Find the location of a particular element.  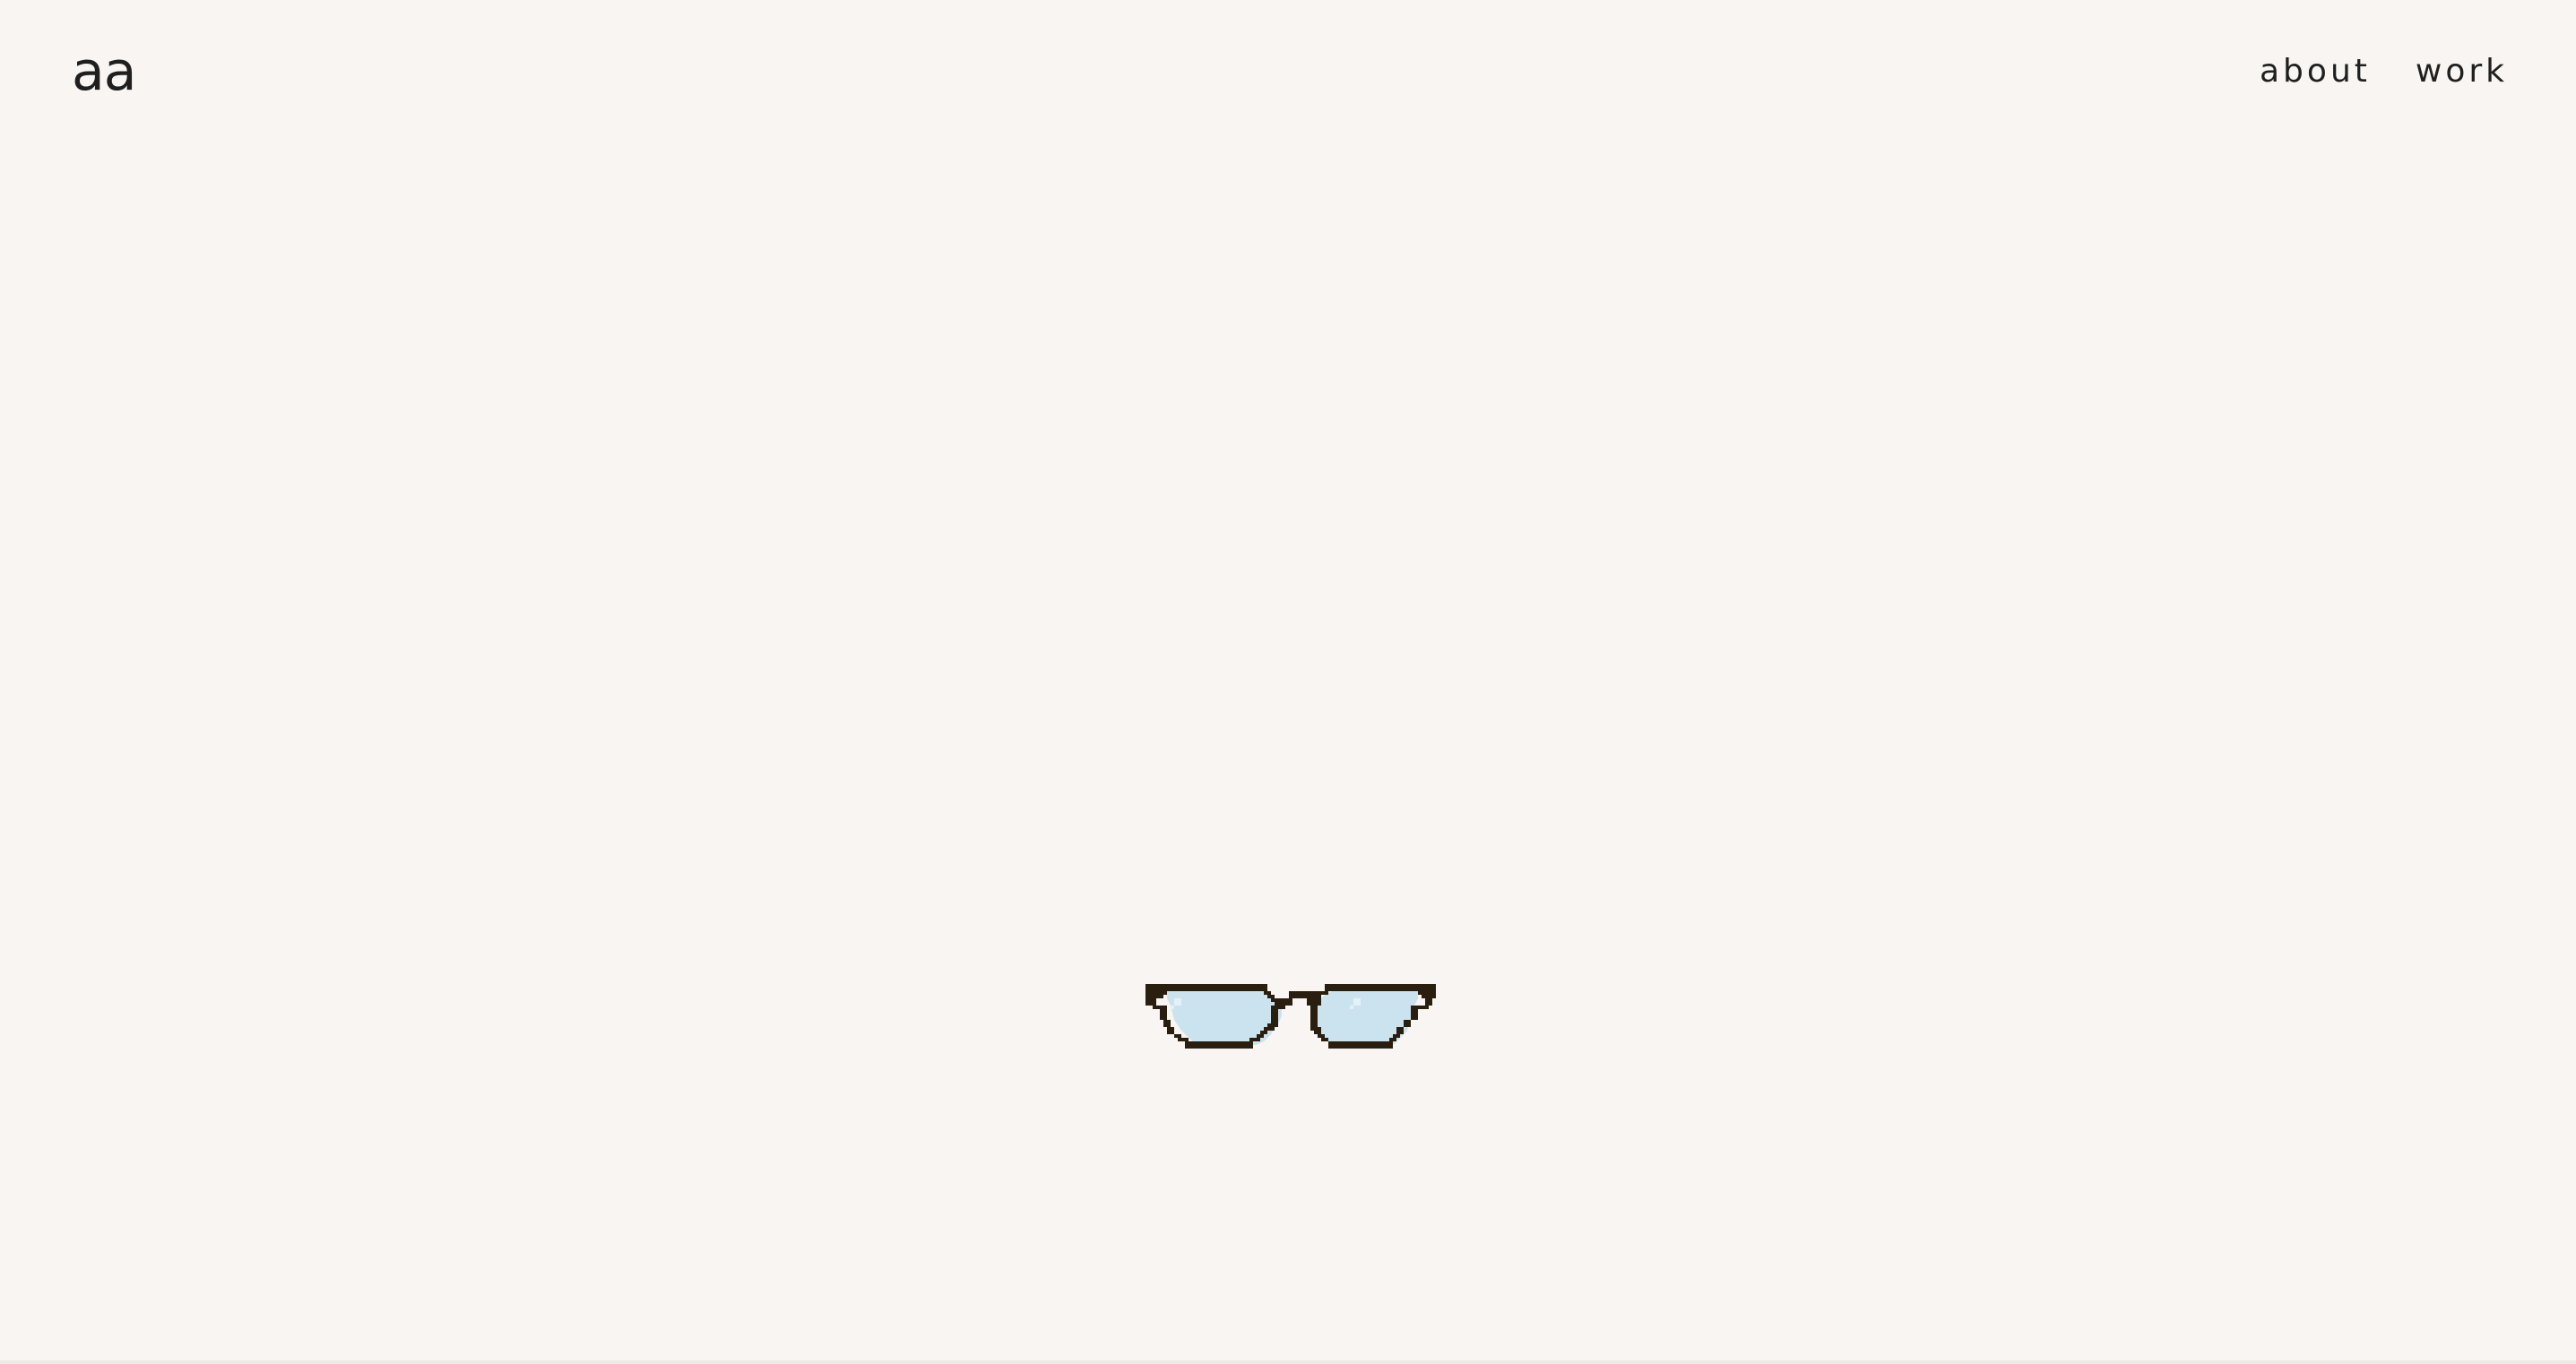

footer-divider is located at coordinates (1288, 1362).